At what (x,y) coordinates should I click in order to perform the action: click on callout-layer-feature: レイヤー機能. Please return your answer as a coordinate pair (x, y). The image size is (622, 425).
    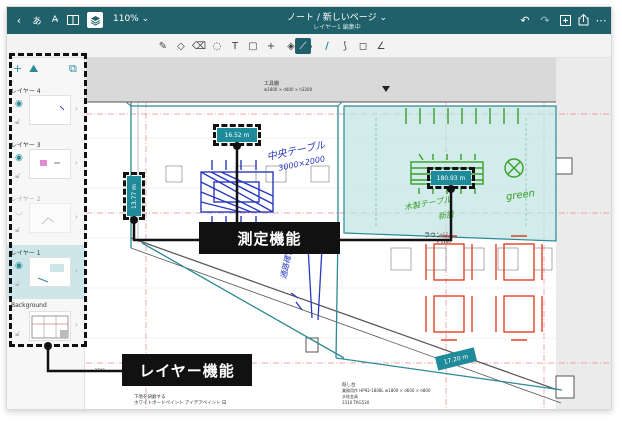
    Looking at the image, I should click on (187, 370).